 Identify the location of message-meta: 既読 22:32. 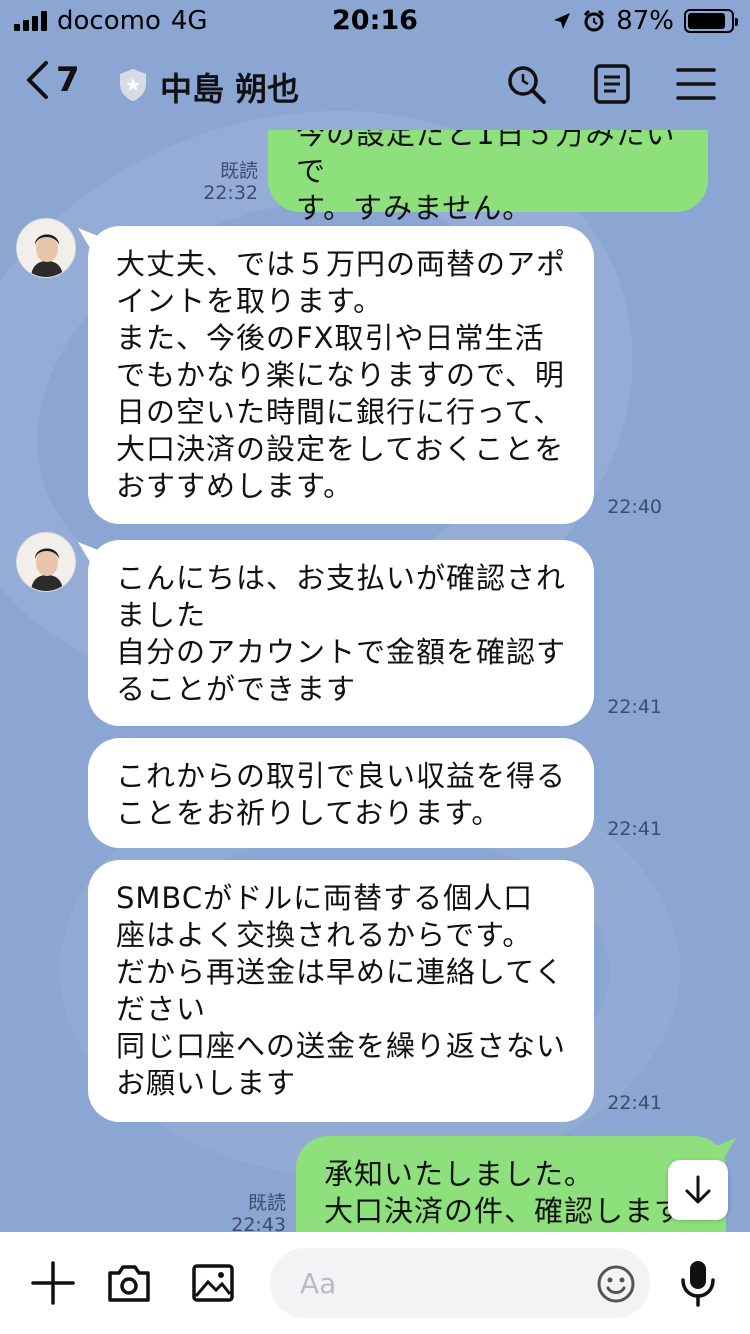
(224, 182).